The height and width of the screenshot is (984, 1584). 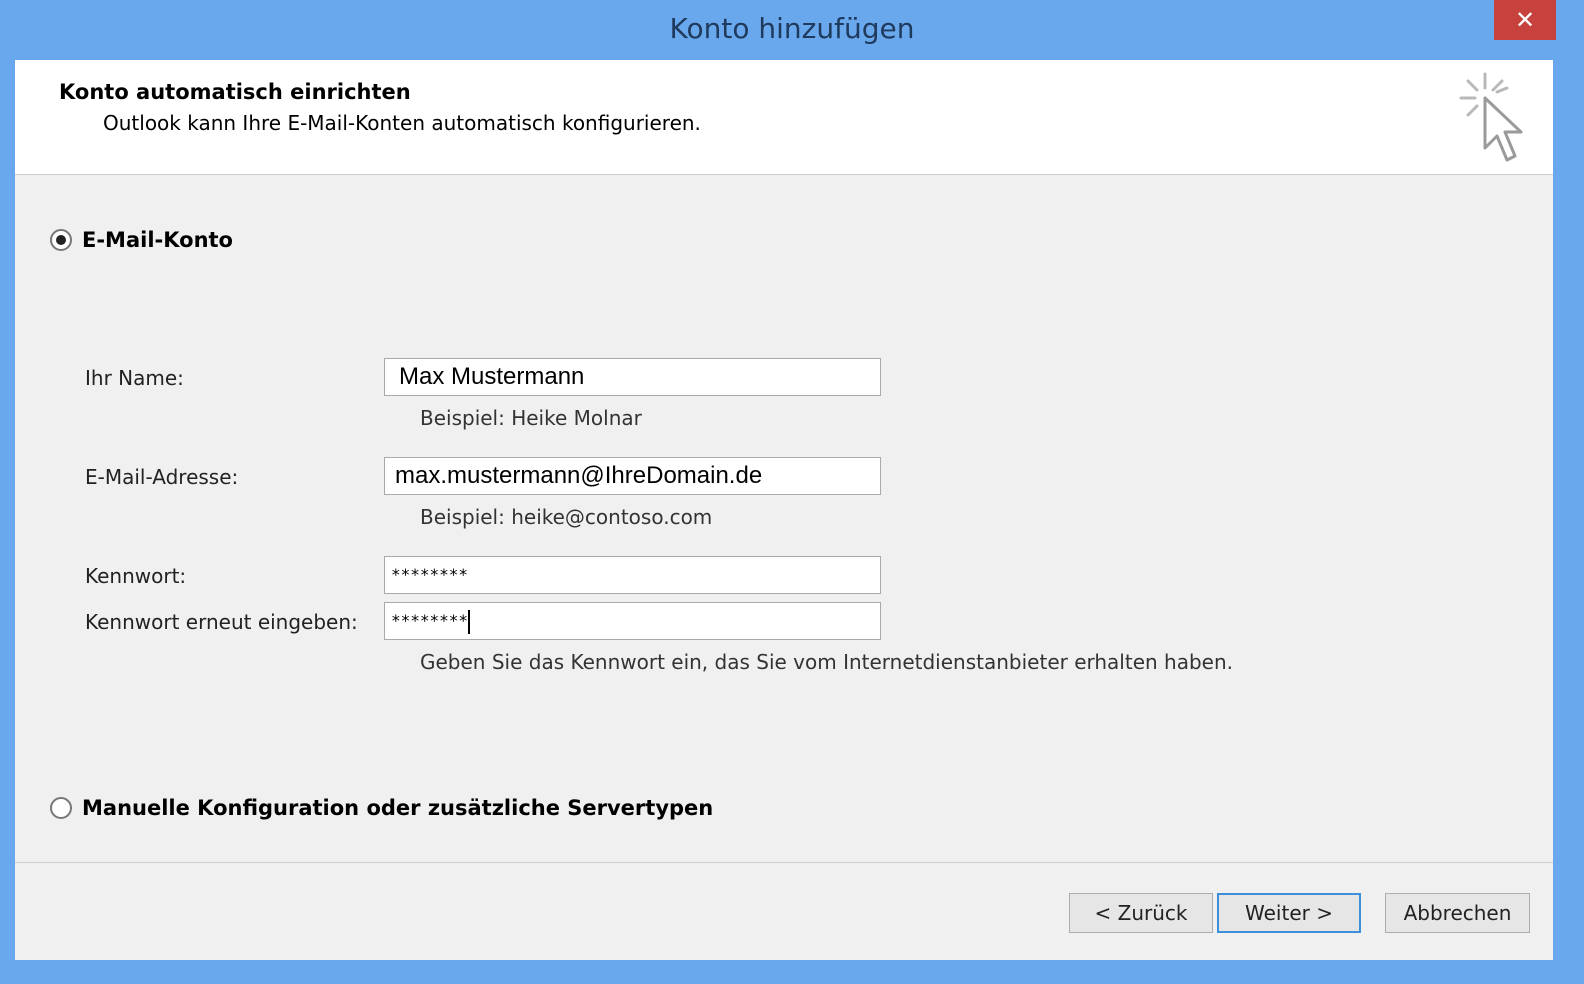 I want to click on email-label: E-Mail-Adresse:, so click(x=162, y=477).